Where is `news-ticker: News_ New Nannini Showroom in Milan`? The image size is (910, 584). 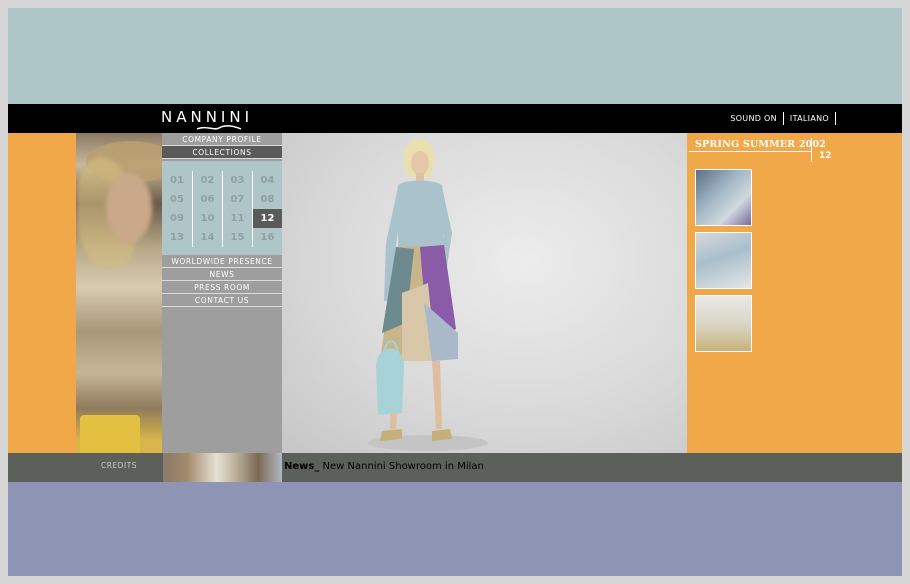 news-ticker: News_ New Nannini Showroom in Milan is located at coordinates (384, 466).